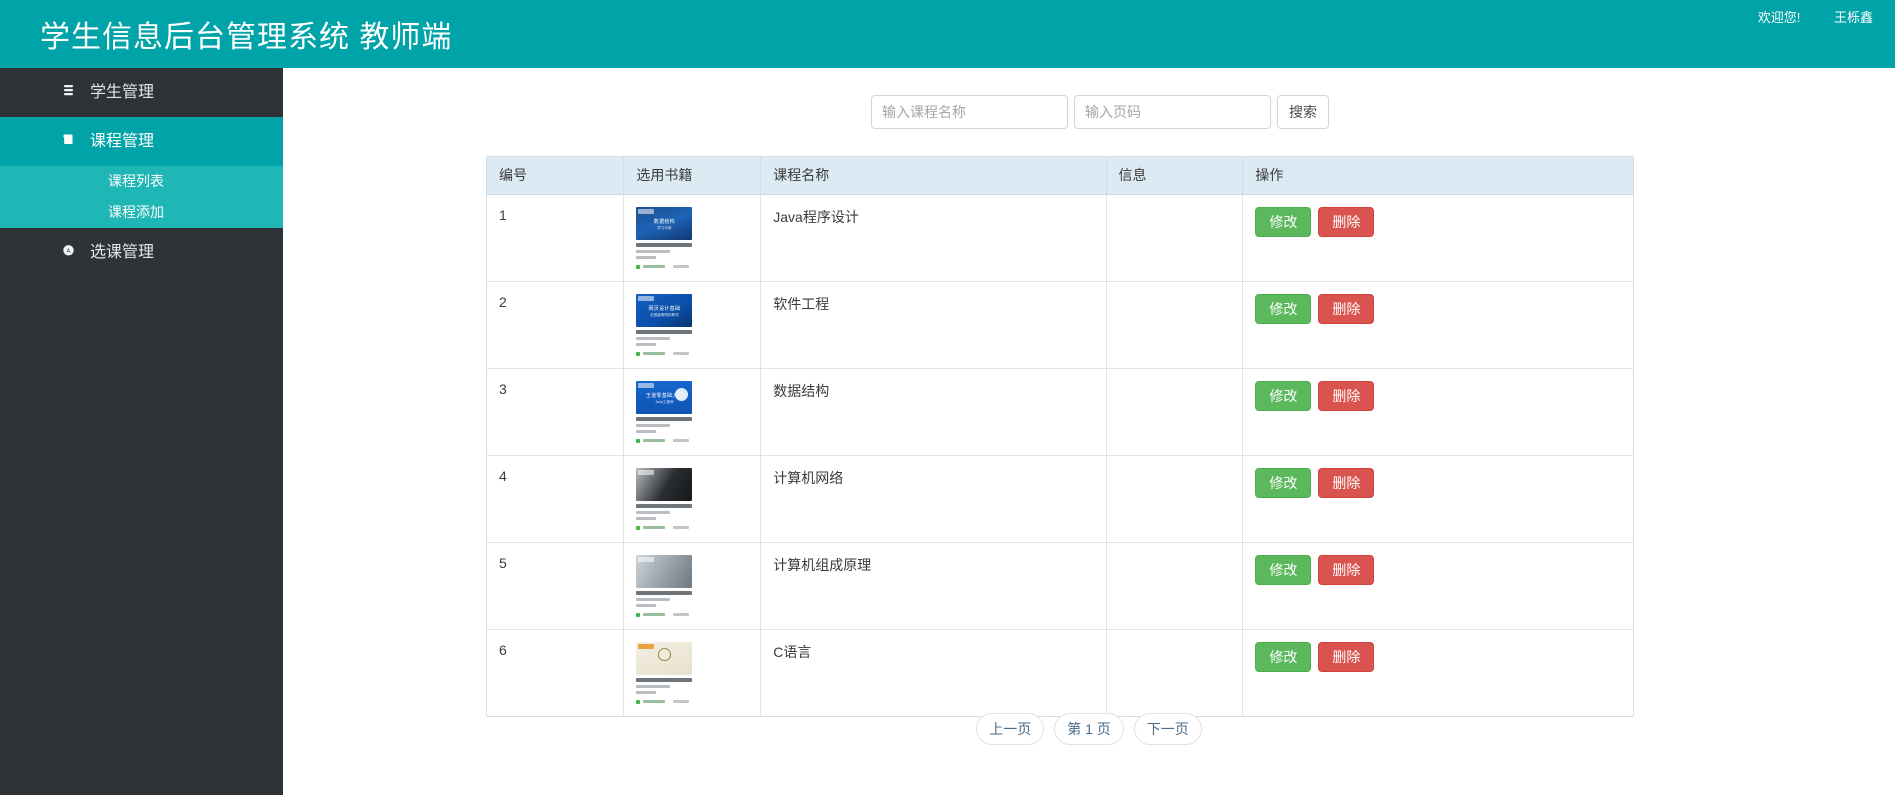 This screenshot has width=1895, height=795. I want to click on sidebar-item-course-selection-management: A 选课管理, so click(141, 252).